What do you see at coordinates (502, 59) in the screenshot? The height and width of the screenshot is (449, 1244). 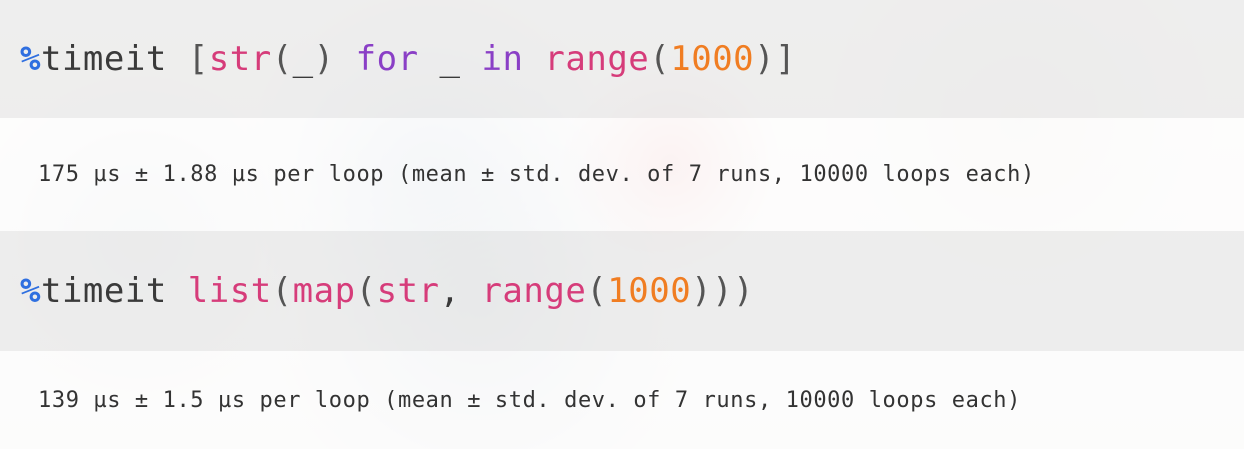 I see `keyword-in: in` at bounding box center [502, 59].